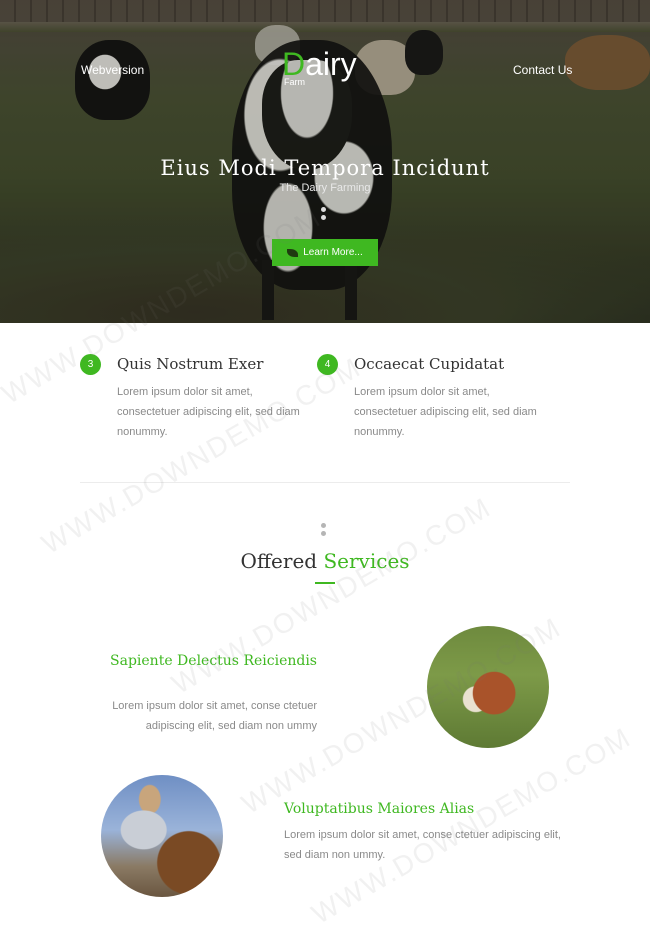 Image resolution: width=650 pixels, height=938 pixels. Describe the element at coordinates (112, 70) in the screenshot. I see `webversion-link: Webversion` at that location.